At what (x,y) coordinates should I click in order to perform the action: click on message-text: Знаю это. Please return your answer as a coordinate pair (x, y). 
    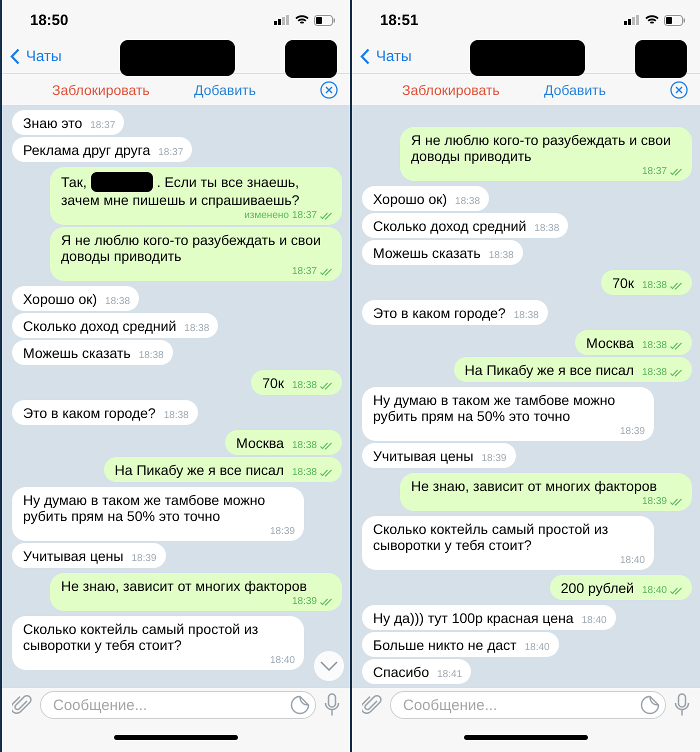
    Looking at the image, I should click on (52, 123).